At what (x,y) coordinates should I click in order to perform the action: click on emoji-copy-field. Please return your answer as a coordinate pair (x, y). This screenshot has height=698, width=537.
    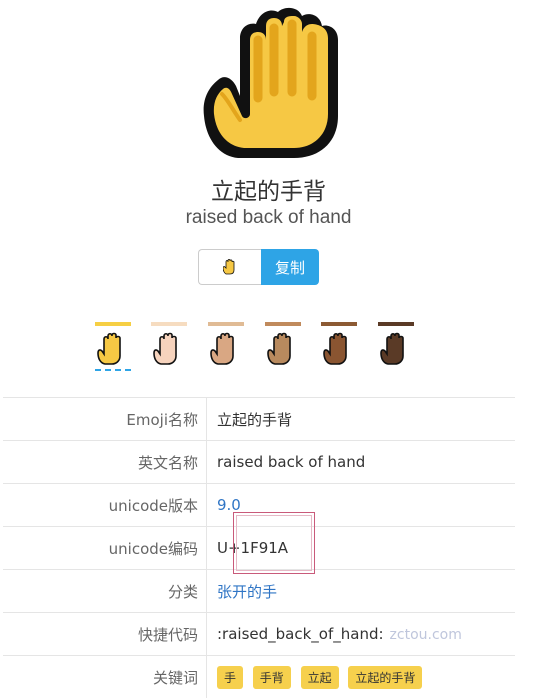
    Looking at the image, I should click on (229, 267).